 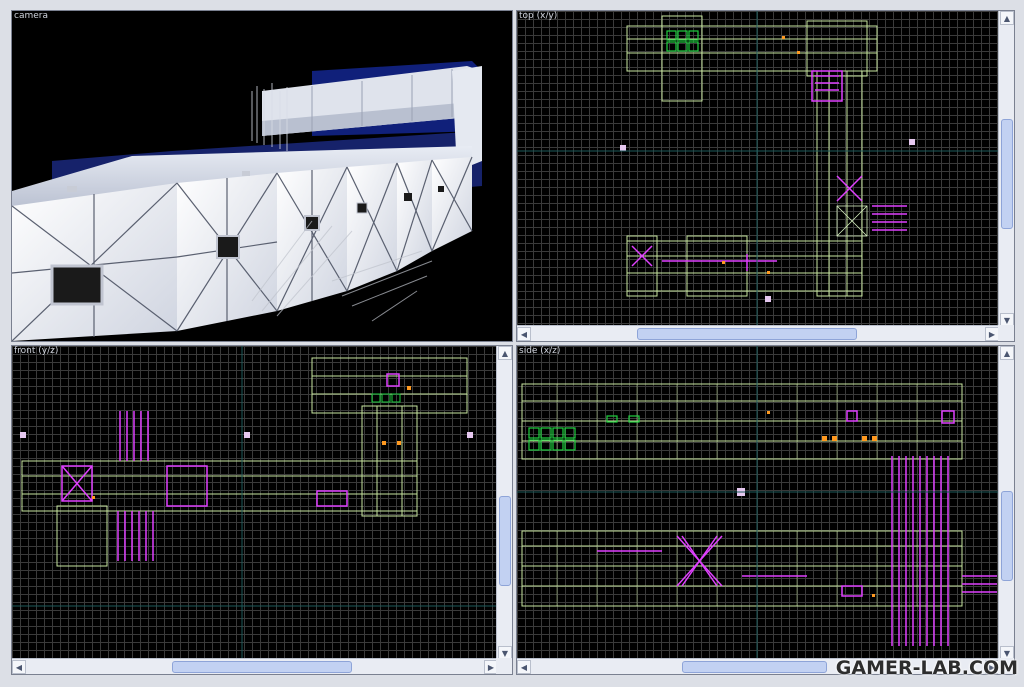 I want to click on side-horizontal-scroll-thumb, so click(x=754, y=667).